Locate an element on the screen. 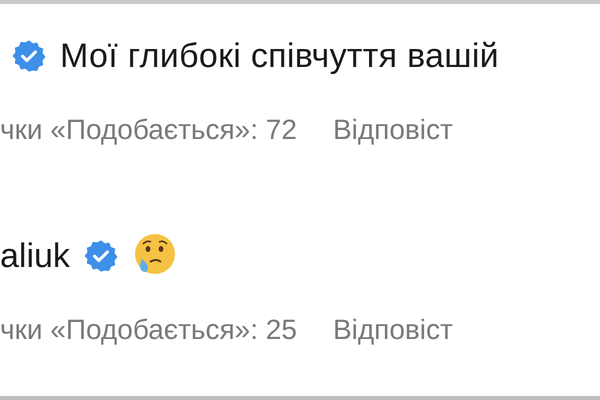 This screenshot has width=600, height=400. comment-text: Мої глибокі співчуття вашій is located at coordinates (279, 56).